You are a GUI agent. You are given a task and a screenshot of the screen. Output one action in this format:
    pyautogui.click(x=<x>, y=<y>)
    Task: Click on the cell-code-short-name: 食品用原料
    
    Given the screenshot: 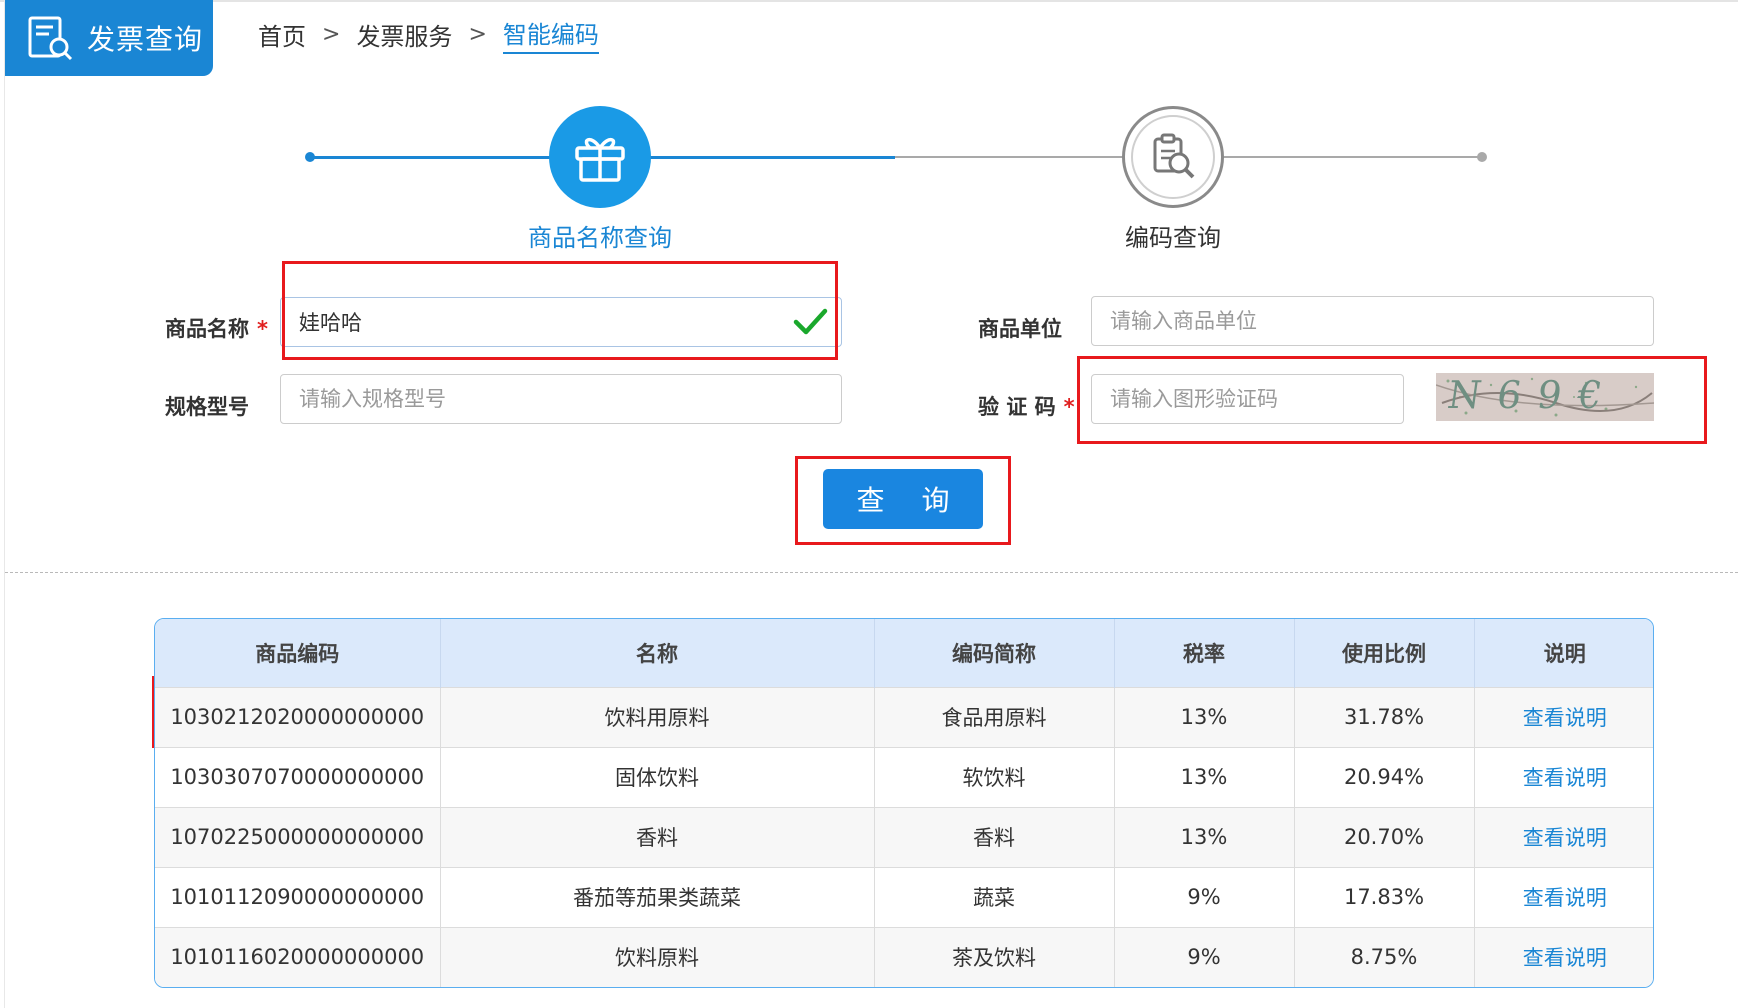 What is the action you would take?
    pyautogui.click(x=994, y=716)
    